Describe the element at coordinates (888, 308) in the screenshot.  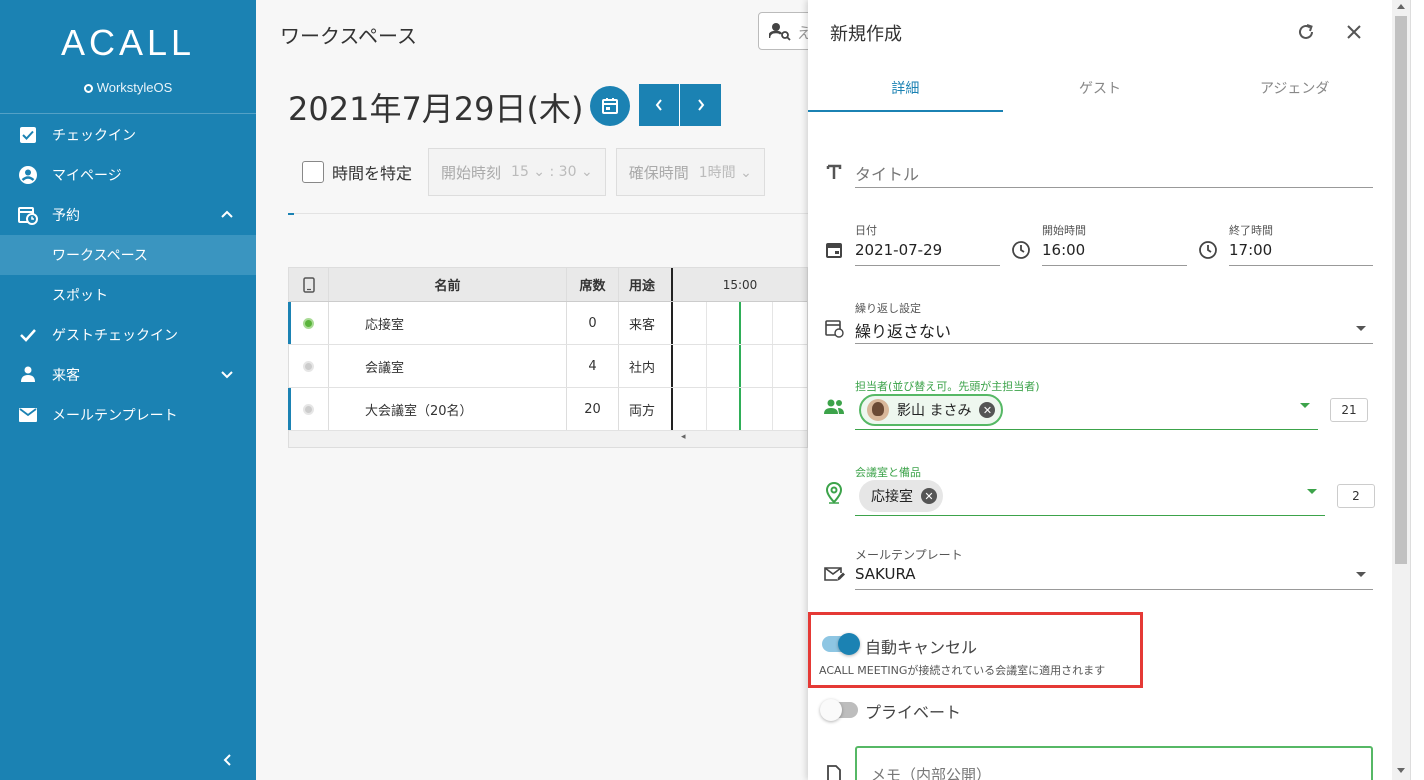
I see `repeat-label: 繰り返し設定` at that location.